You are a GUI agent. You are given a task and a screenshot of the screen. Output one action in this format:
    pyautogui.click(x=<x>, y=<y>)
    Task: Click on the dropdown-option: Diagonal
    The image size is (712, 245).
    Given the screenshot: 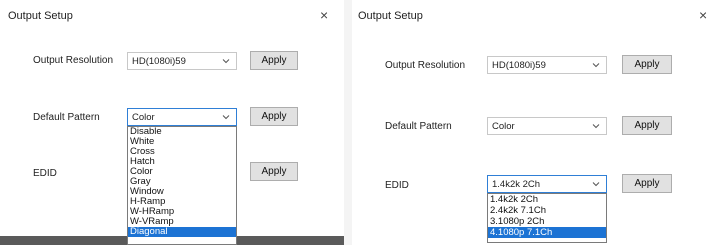 What is the action you would take?
    pyautogui.click(x=182, y=232)
    